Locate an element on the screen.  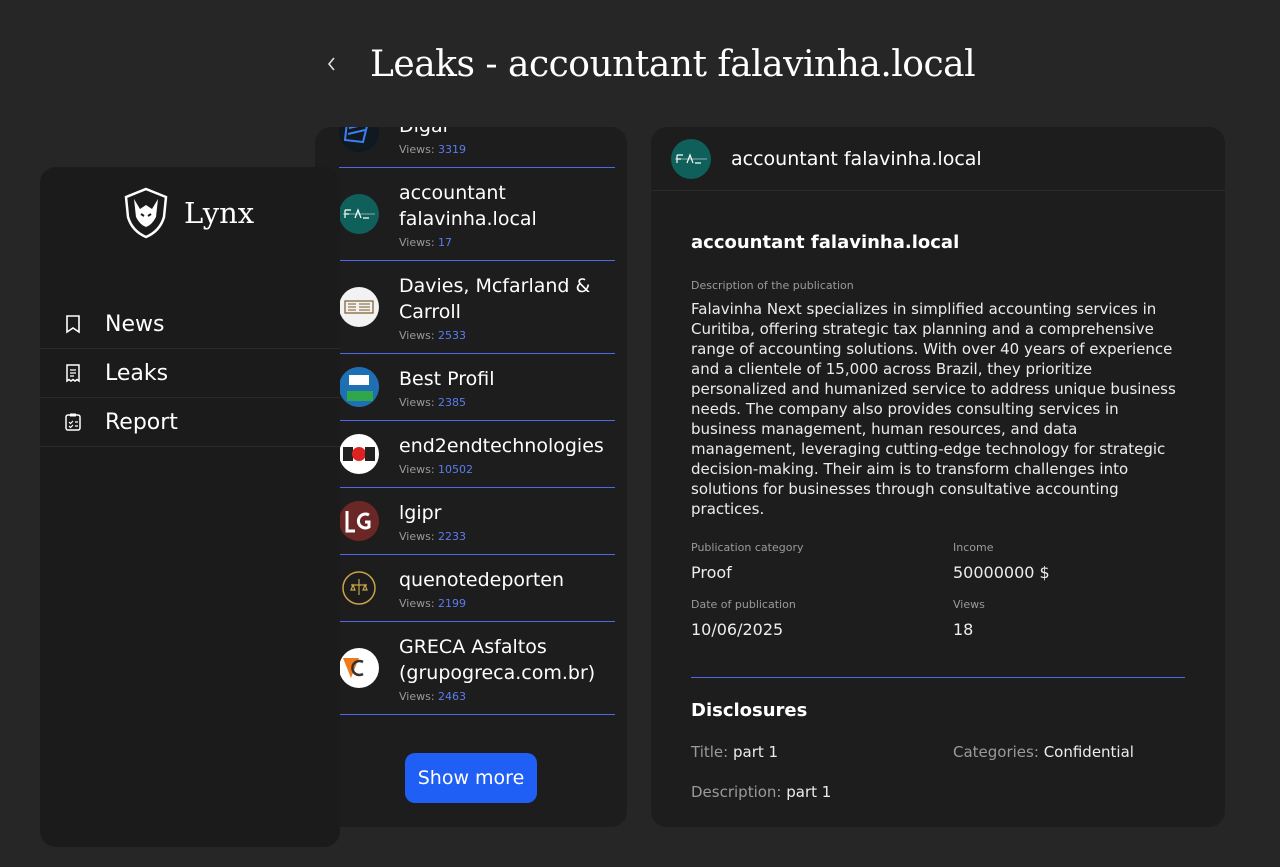
page-title: Leaks - accountant falavinha.local is located at coordinates (673, 64).